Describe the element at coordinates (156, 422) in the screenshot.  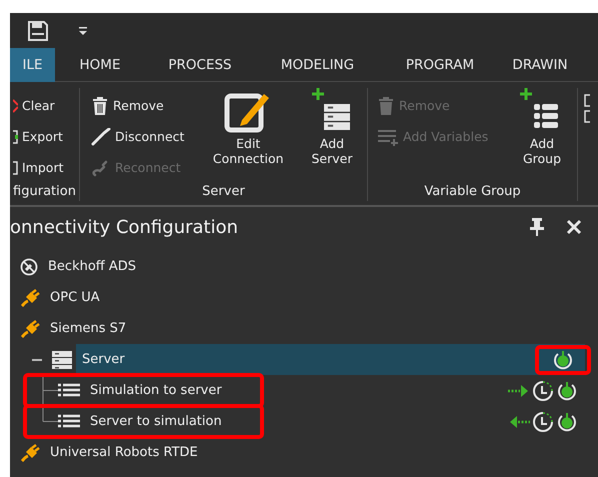
I see `tree-item-label: Server to simulation` at that location.